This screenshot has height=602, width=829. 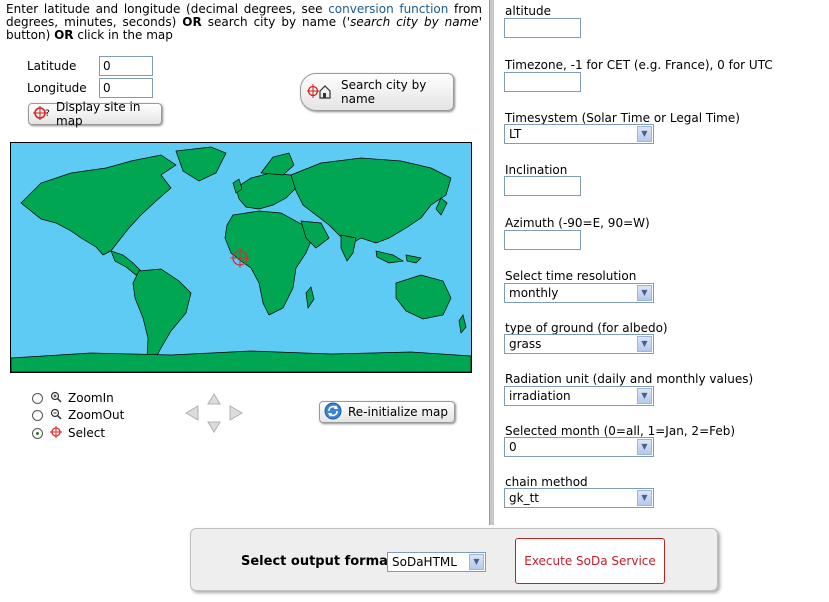 What do you see at coordinates (536, 170) in the screenshot?
I see `inclination-label: Inclination` at bounding box center [536, 170].